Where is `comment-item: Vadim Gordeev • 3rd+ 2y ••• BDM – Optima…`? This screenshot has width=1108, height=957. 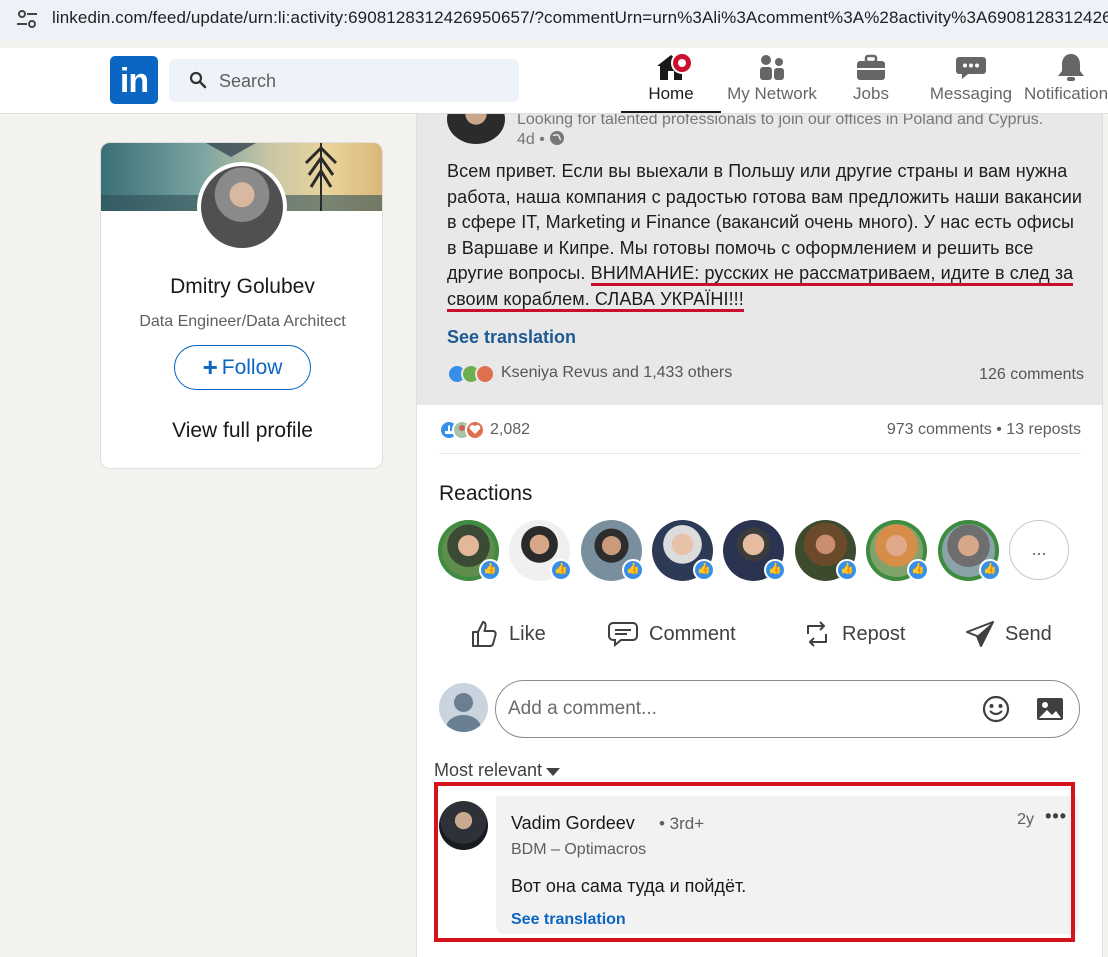 comment-item: Vadim Gordeev • 3rd+ 2y ••• BDM – Optima… is located at coordinates (759, 865).